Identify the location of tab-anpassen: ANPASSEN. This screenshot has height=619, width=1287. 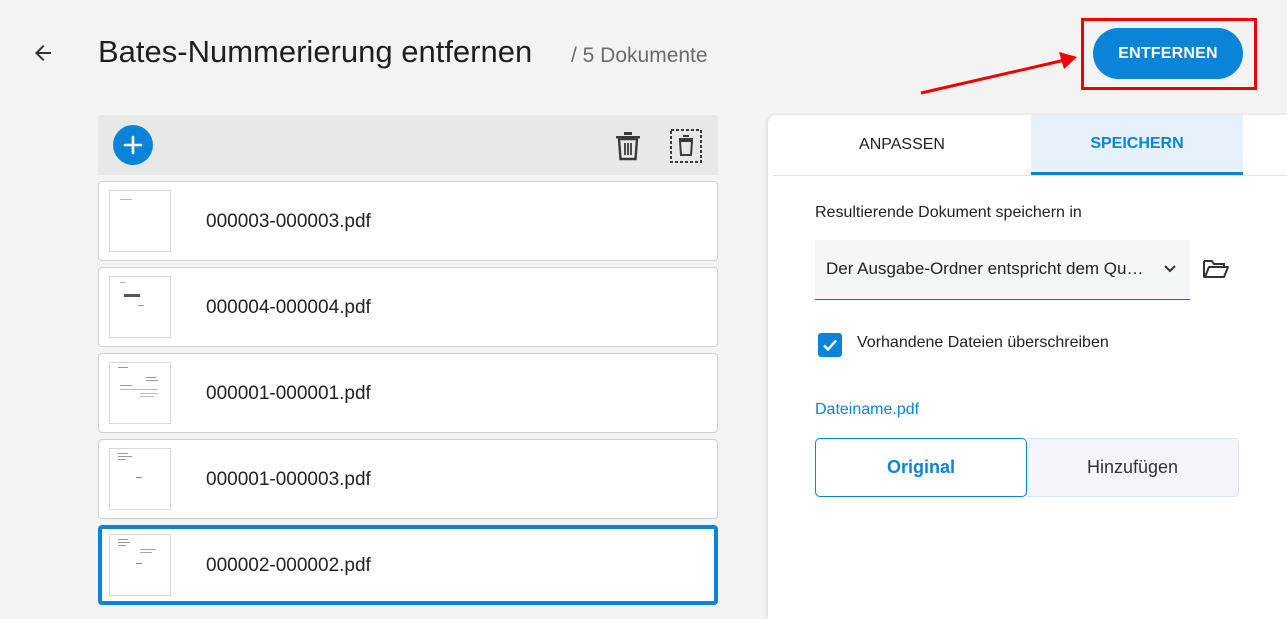
(902, 145).